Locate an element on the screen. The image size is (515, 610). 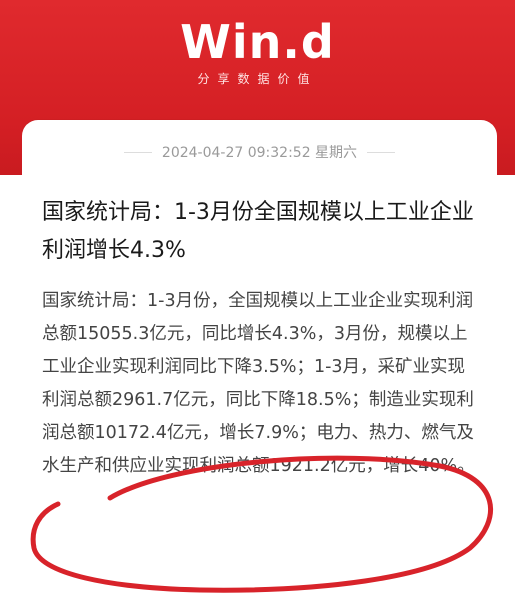
logo-container: Win.d is located at coordinates (257, 42).